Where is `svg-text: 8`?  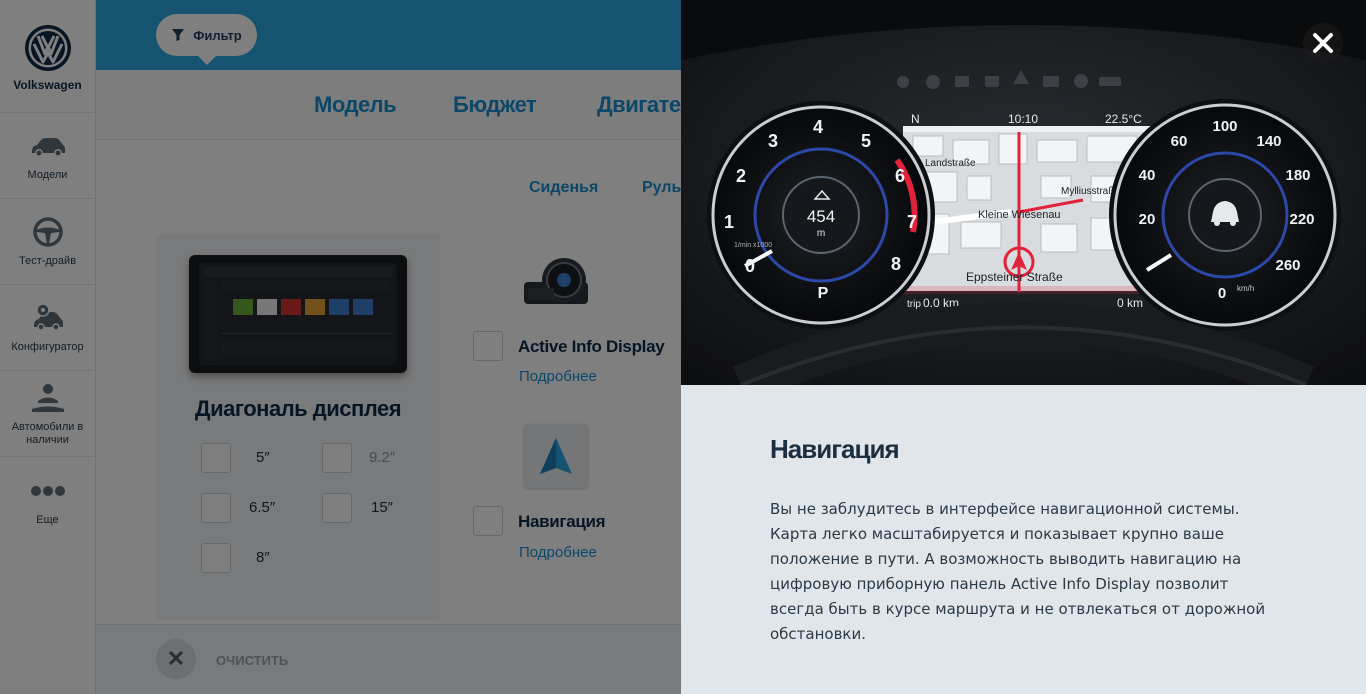 svg-text: 8 is located at coordinates (896, 264).